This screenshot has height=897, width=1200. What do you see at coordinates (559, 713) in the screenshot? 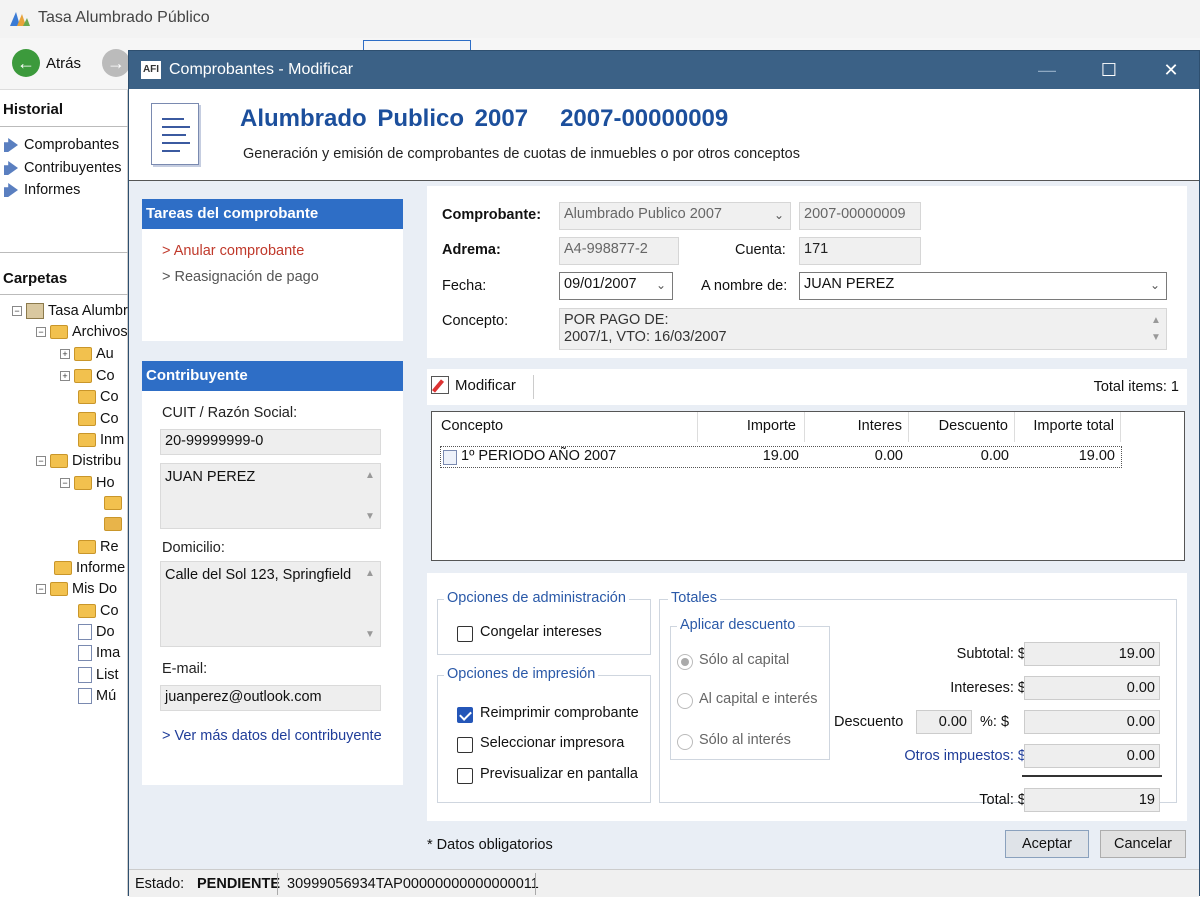
I see `reimprimir-label: Reimprimir comprobante` at bounding box center [559, 713].